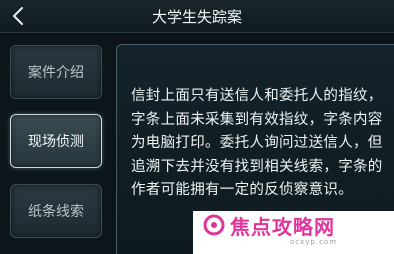 Image resolution: width=394 pixels, height=254 pixels. Describe the element at coordinates (56, 72) in the screenshot. I see `tab-case-intro: 案件介绍` at that location.